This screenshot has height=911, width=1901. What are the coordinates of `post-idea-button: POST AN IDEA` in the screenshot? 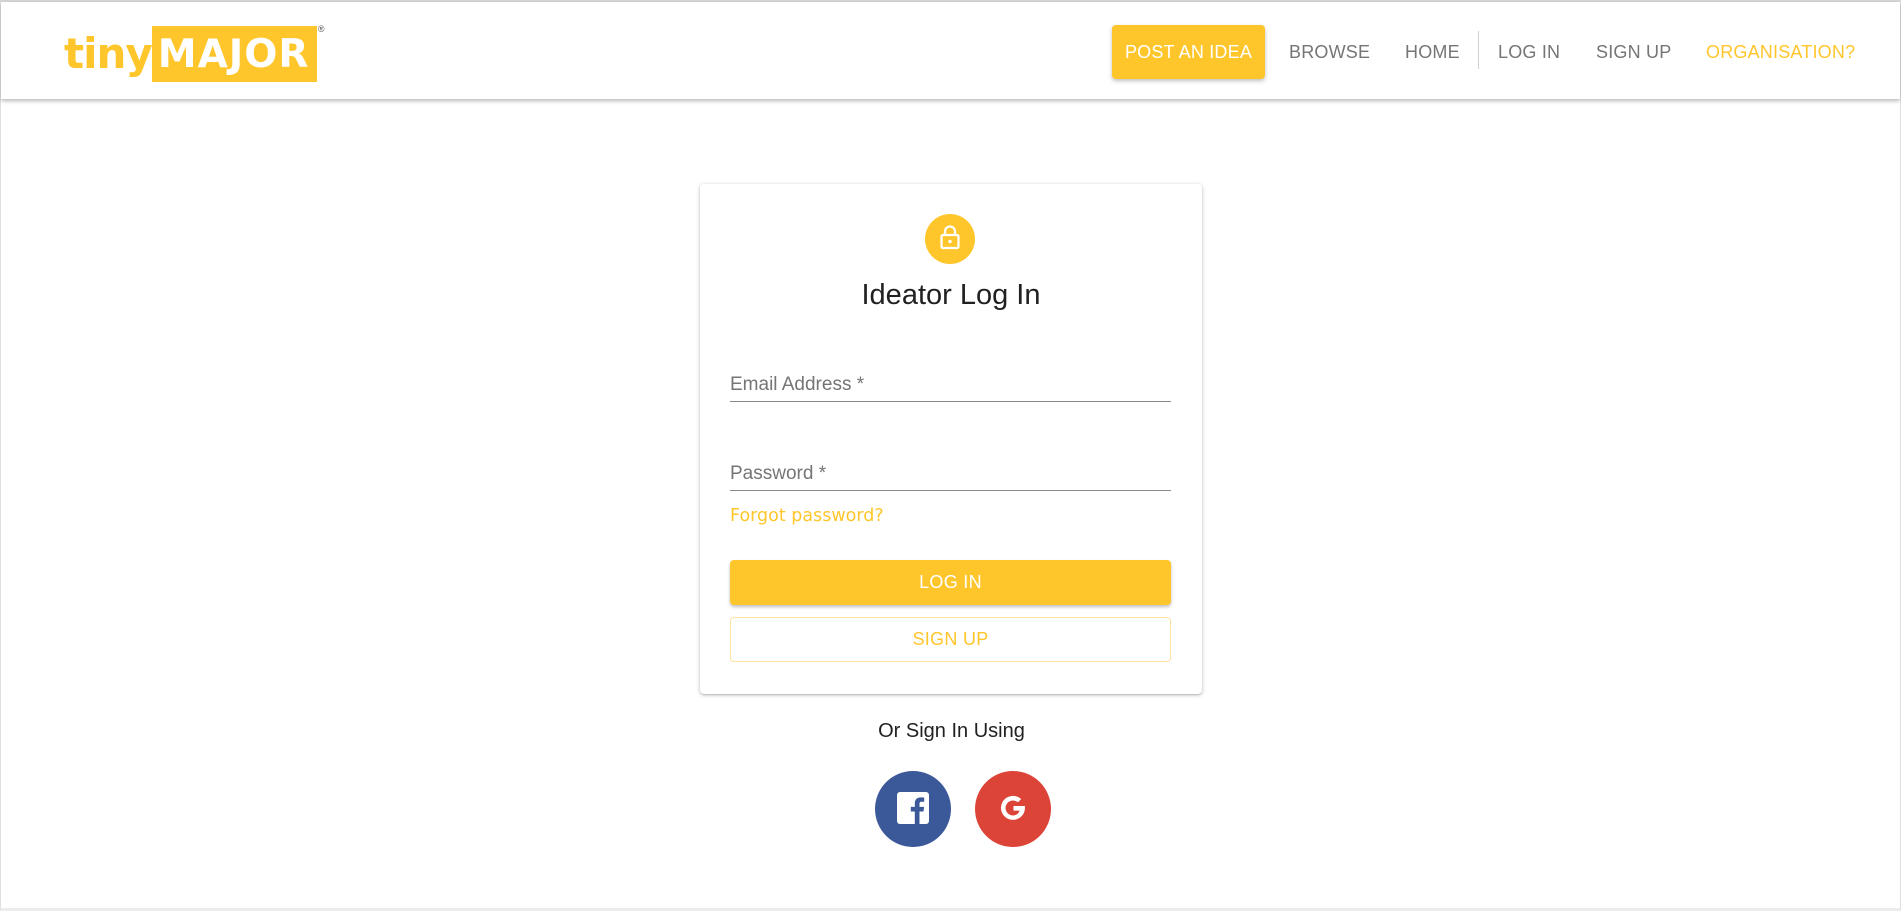 It's located at (1188, 52).